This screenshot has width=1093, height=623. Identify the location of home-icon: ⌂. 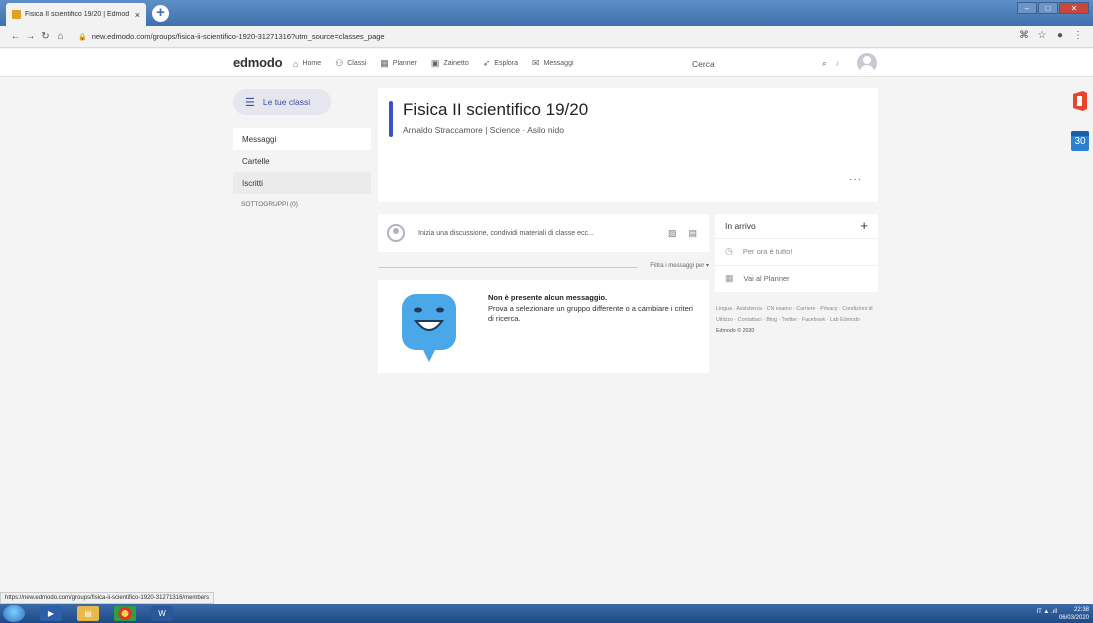
(60, 36).